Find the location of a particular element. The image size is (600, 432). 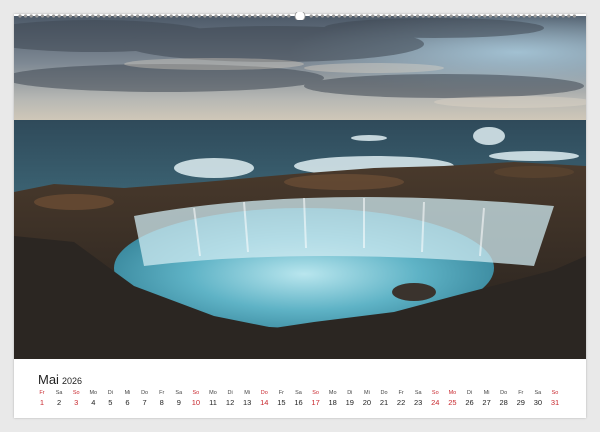

day-cell: So 17 is located at coordinates (316, 398).